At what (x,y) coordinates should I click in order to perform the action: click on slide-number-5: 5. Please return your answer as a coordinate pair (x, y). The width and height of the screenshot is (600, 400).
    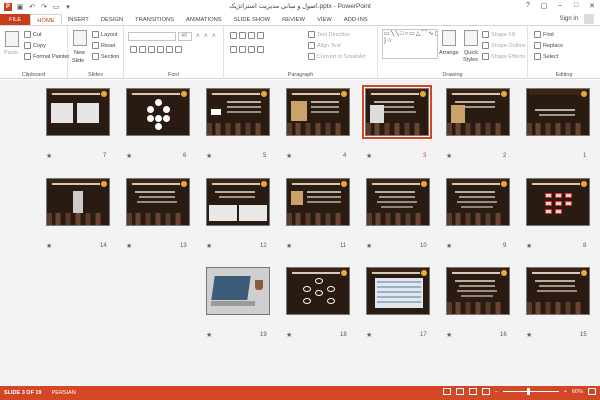
    Looking at the image, I should click on (265, 156).